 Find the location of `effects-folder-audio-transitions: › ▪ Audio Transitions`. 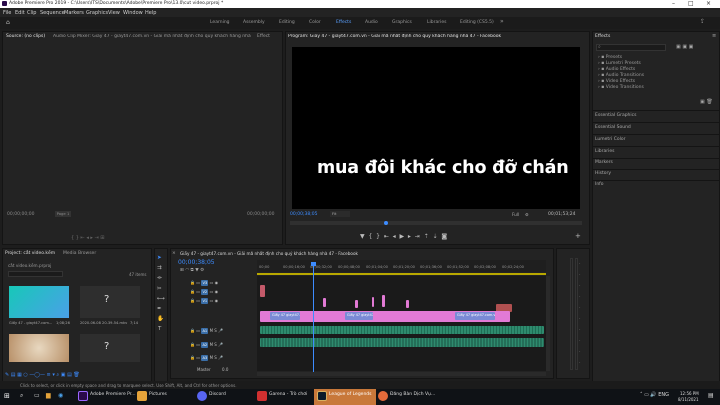

effects-folder-audio-transitions: › ▪ Audio Transitions is located at coordinates (621, 75).